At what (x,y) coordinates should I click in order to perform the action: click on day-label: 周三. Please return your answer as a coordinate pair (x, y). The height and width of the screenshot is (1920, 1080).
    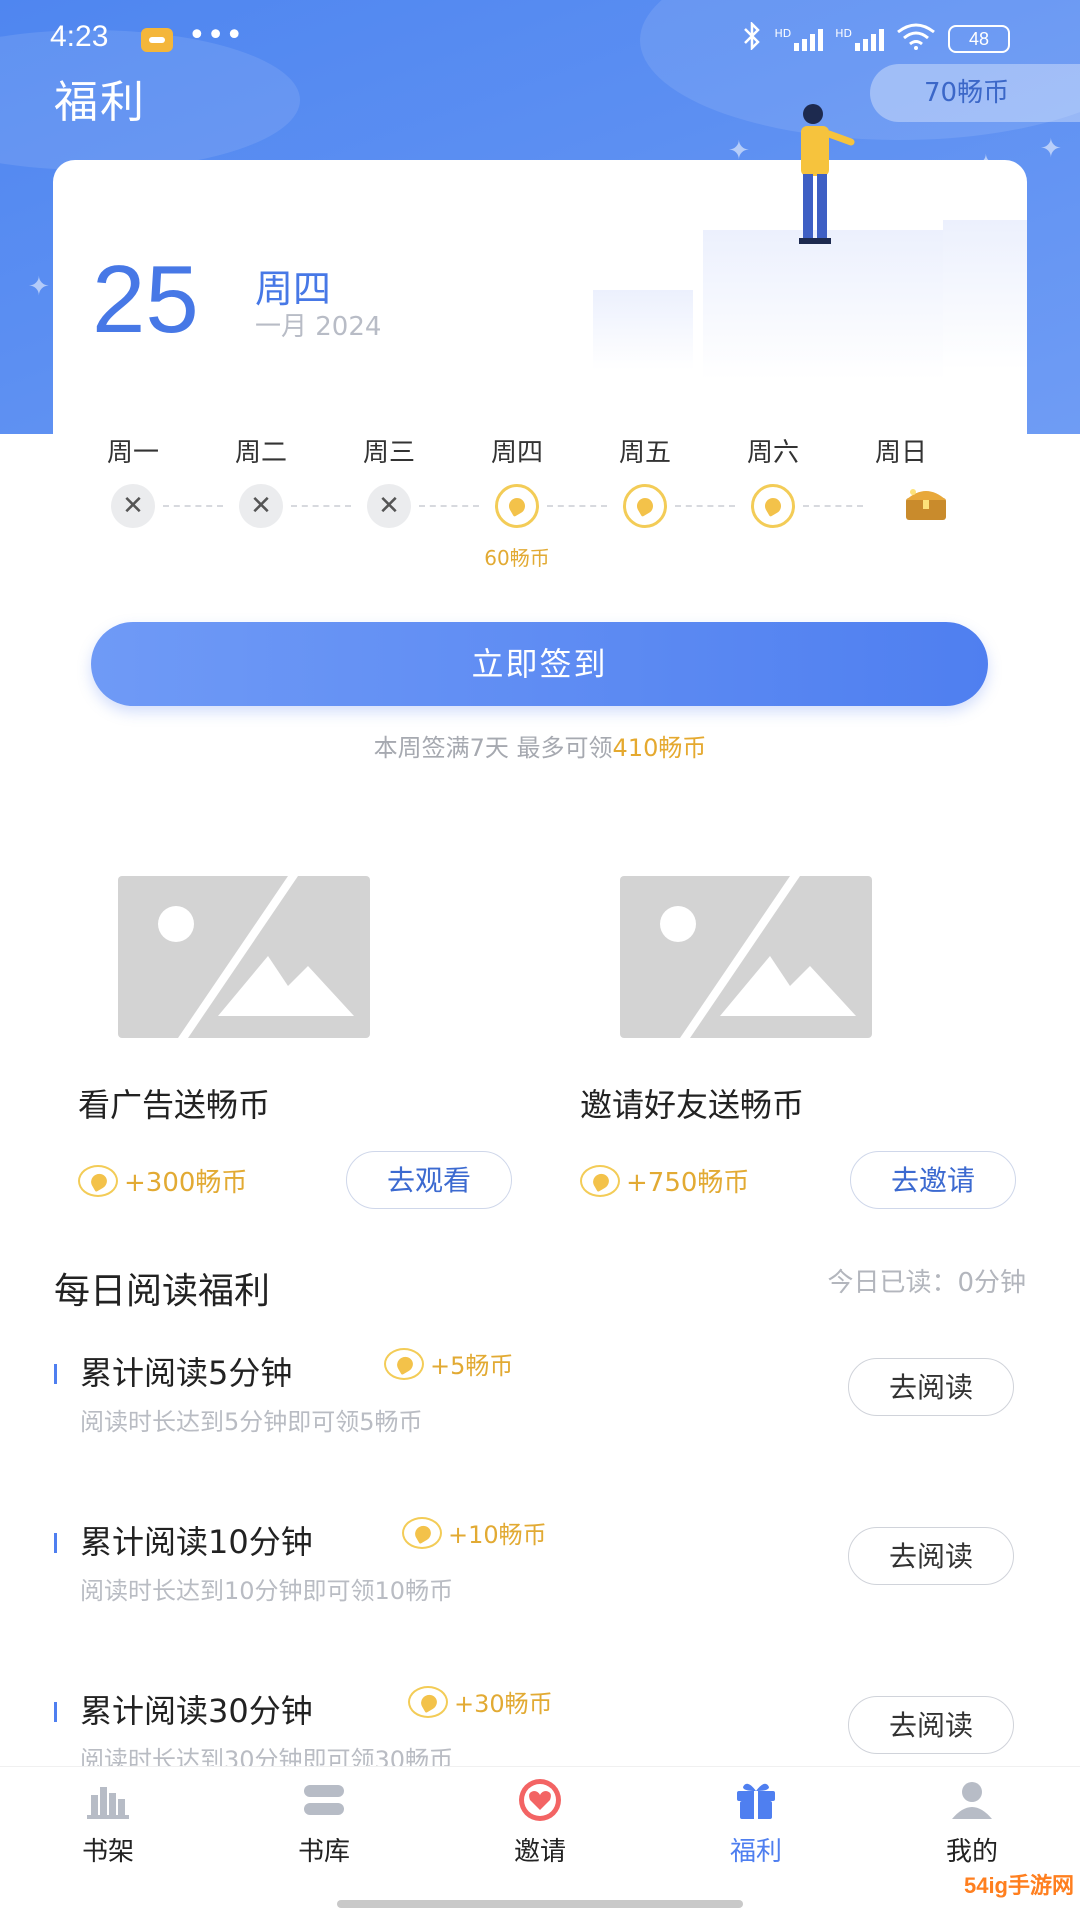
    Looking at the image, I should click on (388, 453).